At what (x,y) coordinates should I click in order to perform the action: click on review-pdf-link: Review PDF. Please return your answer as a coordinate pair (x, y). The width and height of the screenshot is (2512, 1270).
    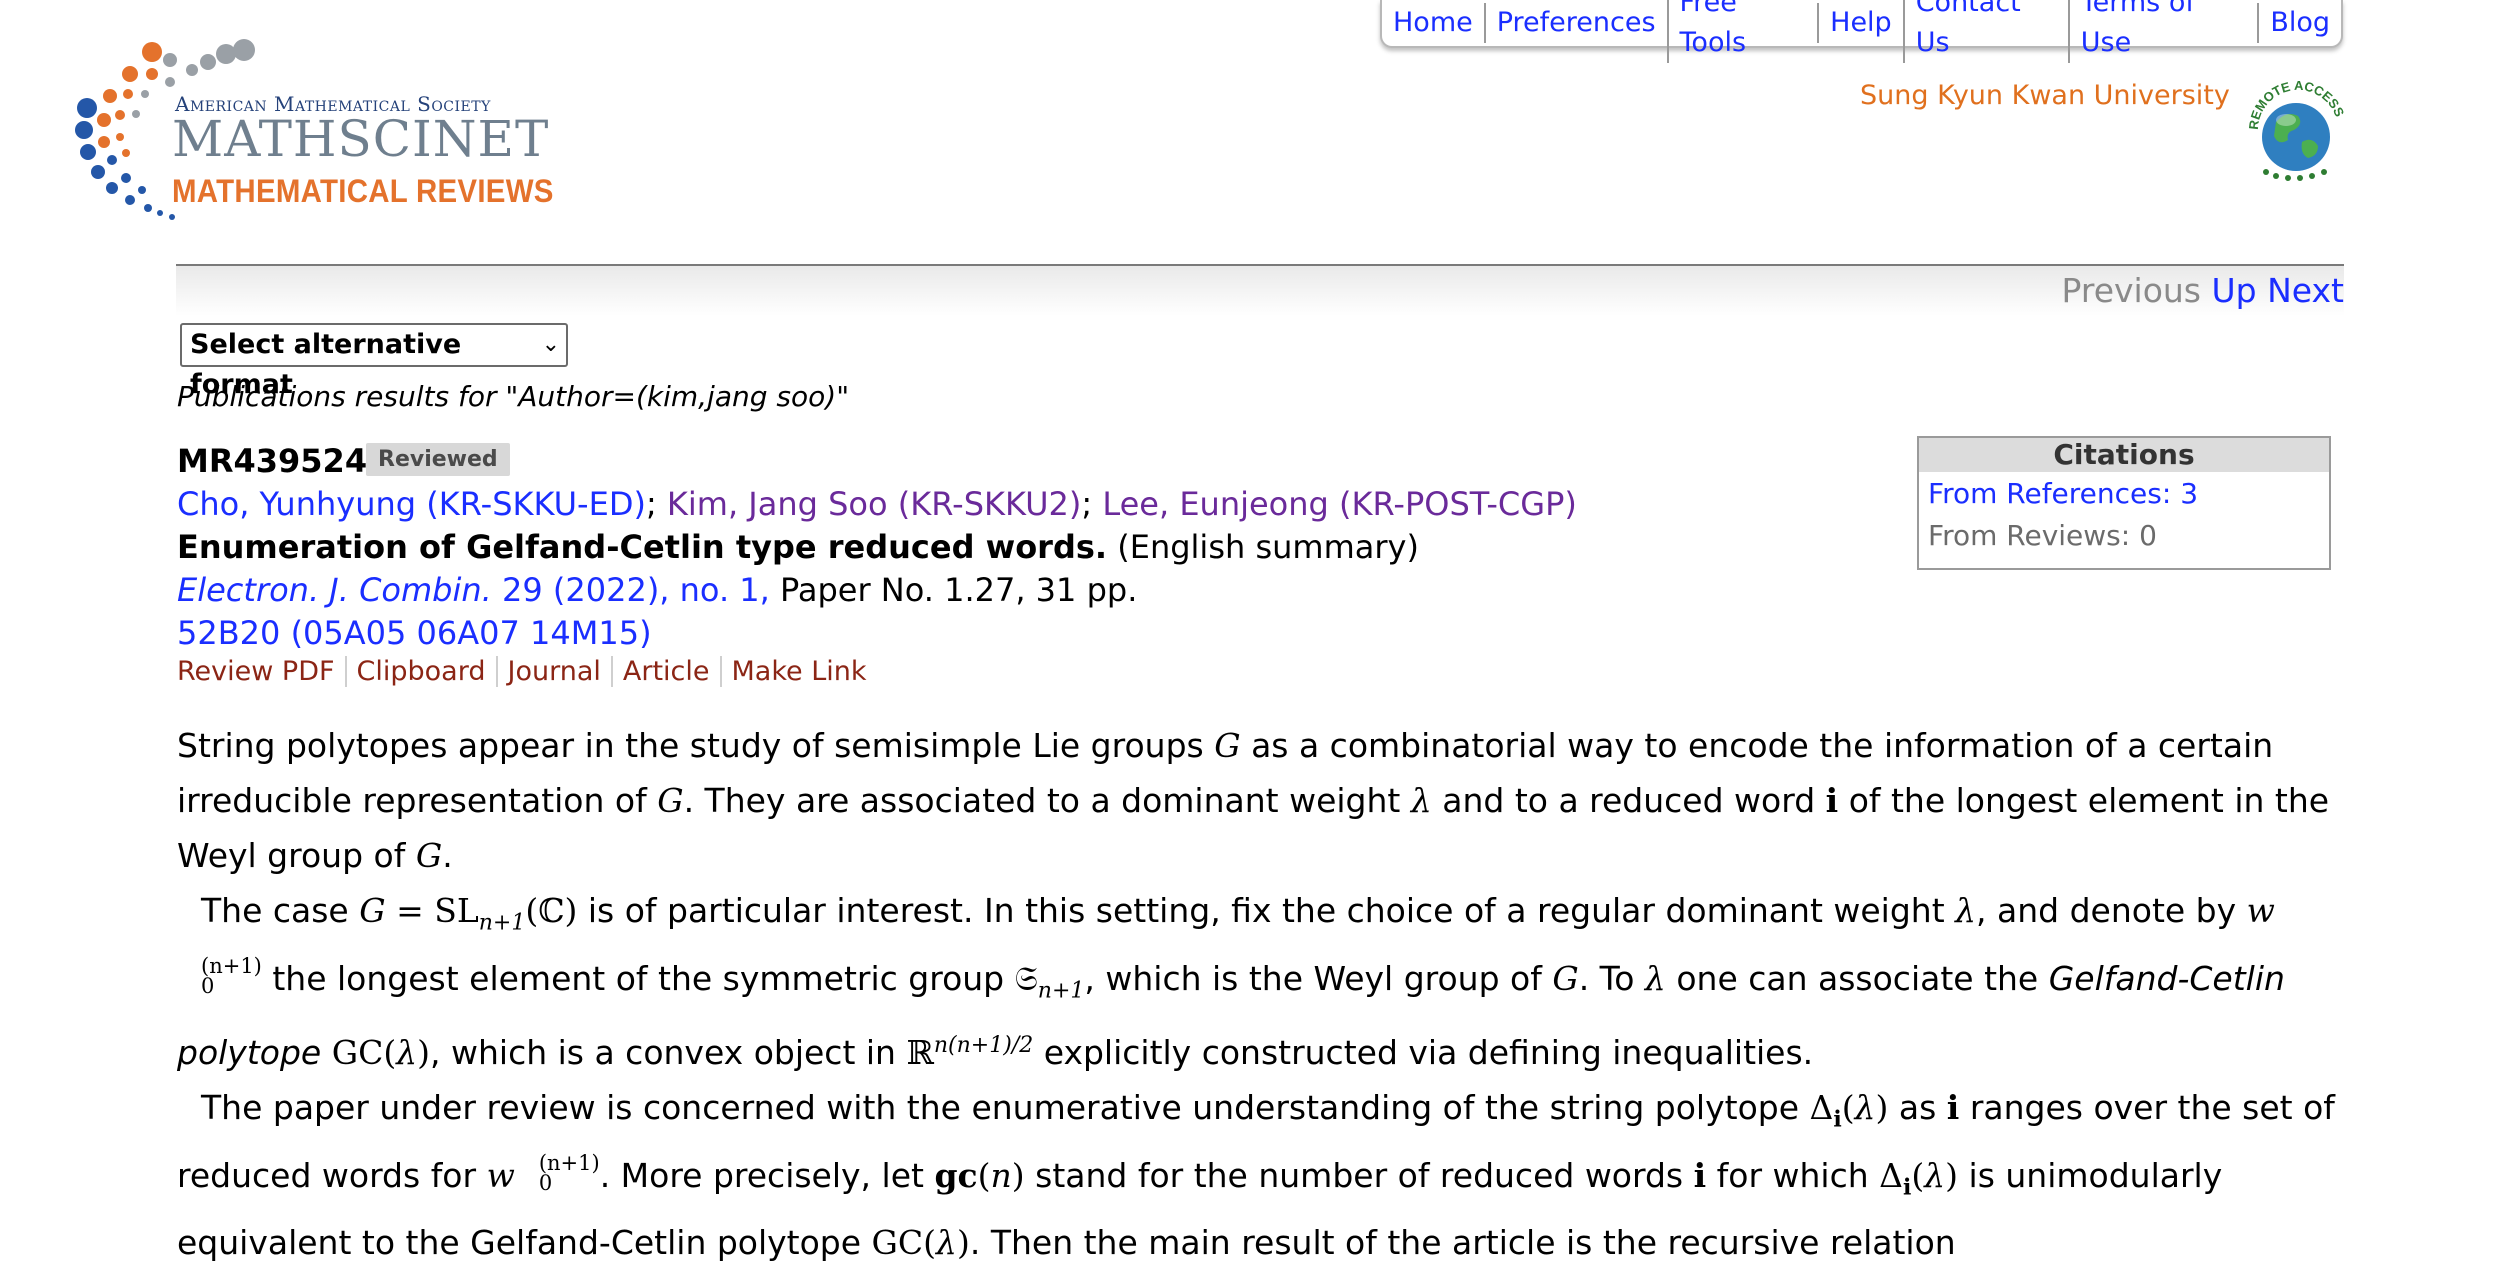
    Looking at the image, I should click on (261, 671).